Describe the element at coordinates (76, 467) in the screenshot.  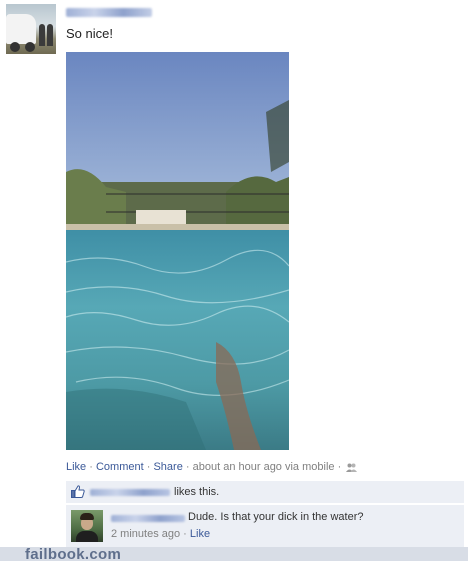
I see `like-link: Like` at that location.